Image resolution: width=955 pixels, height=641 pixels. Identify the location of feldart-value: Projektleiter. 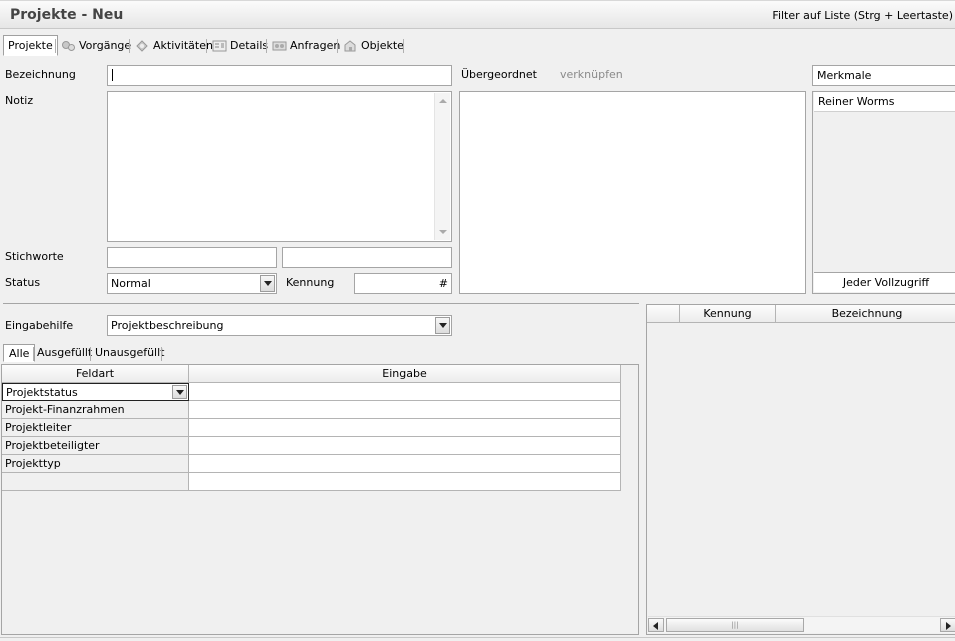
(38, 427).